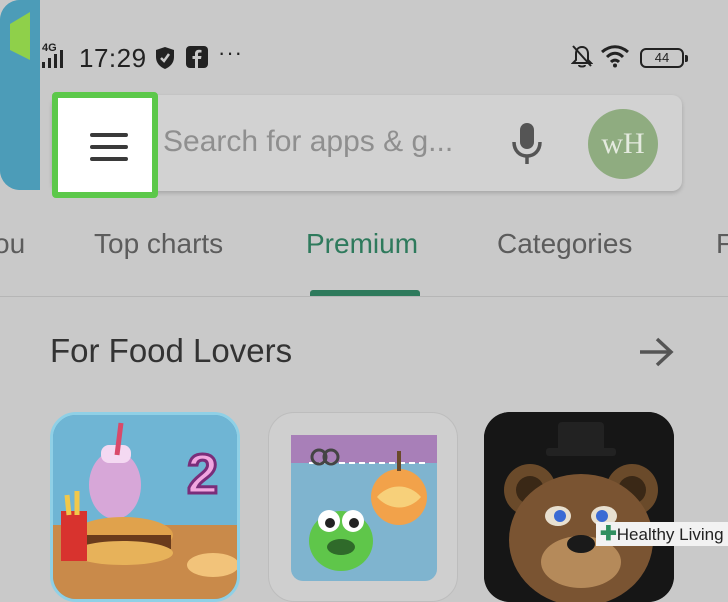  Describe the element at coordinates (171, 350) in the screenshot. I see `section-title: For Food Lovers` at that location.